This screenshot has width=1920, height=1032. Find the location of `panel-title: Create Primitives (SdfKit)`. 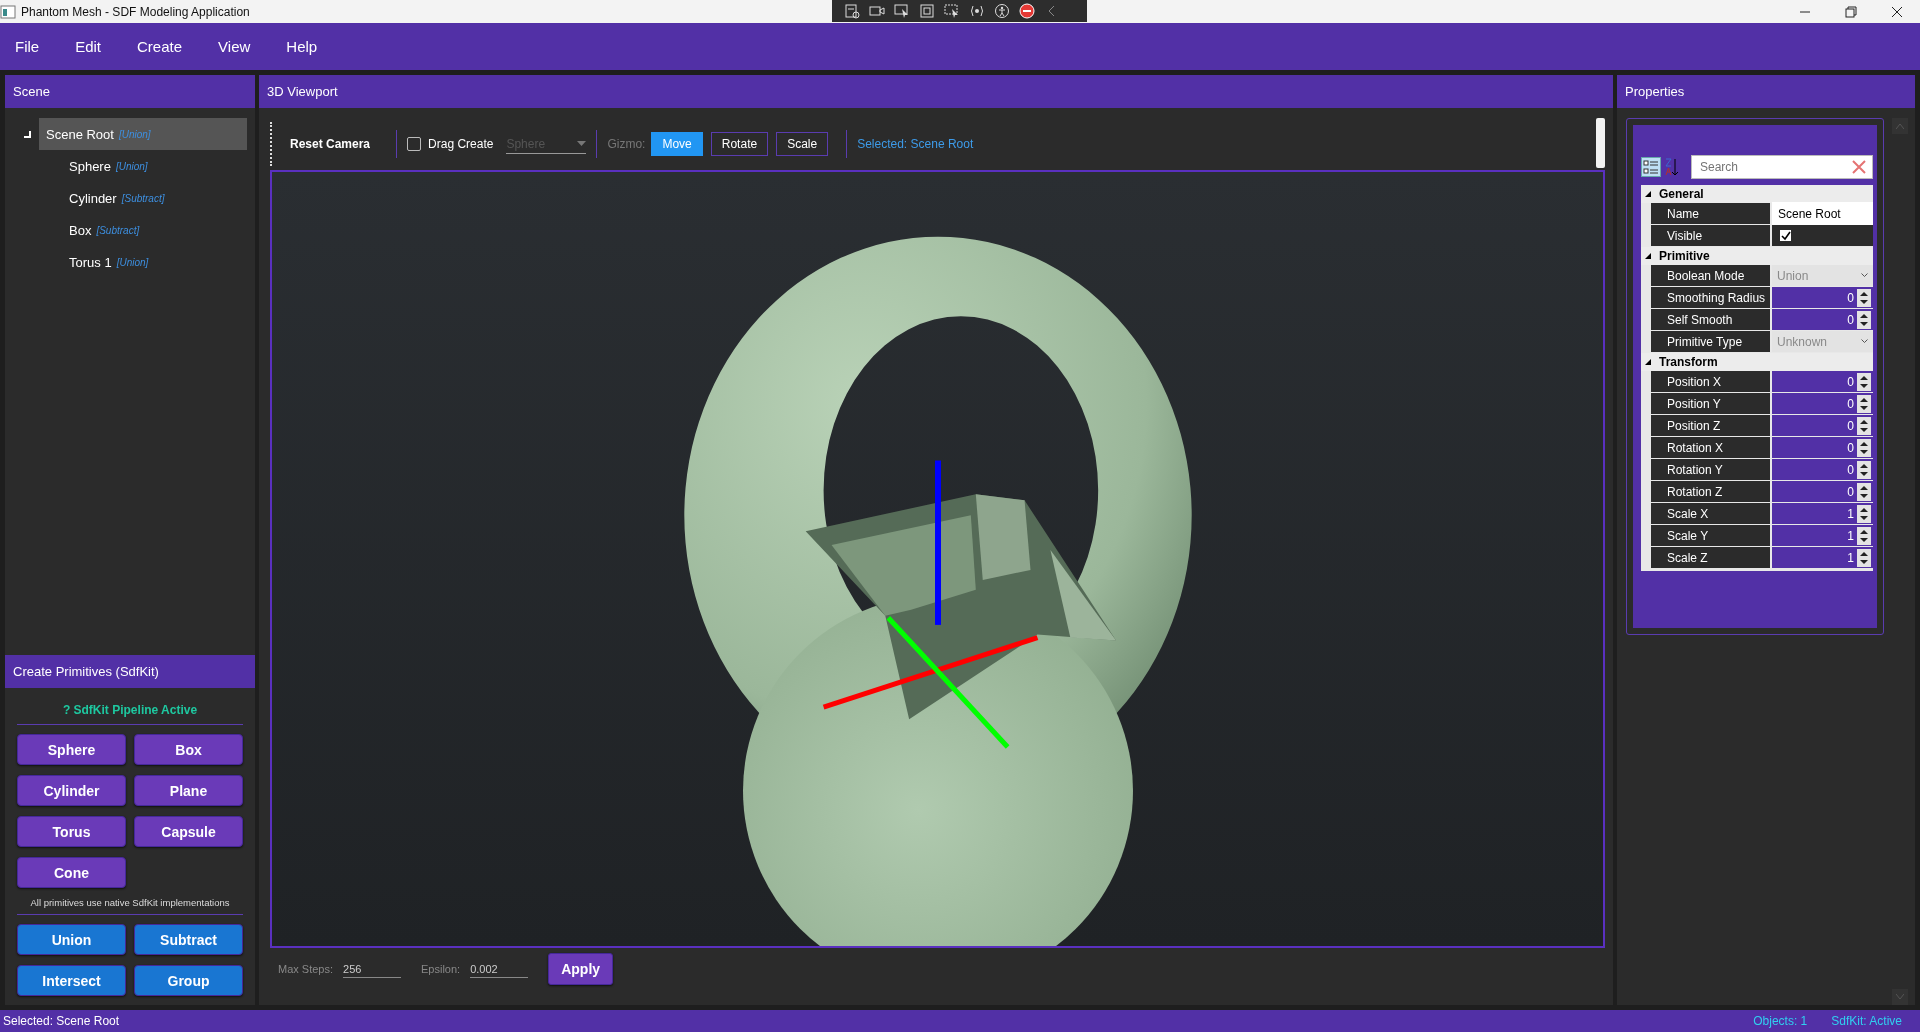

panel-title: Create Primitives (SdfKit) is located at coordinates (130, 671).